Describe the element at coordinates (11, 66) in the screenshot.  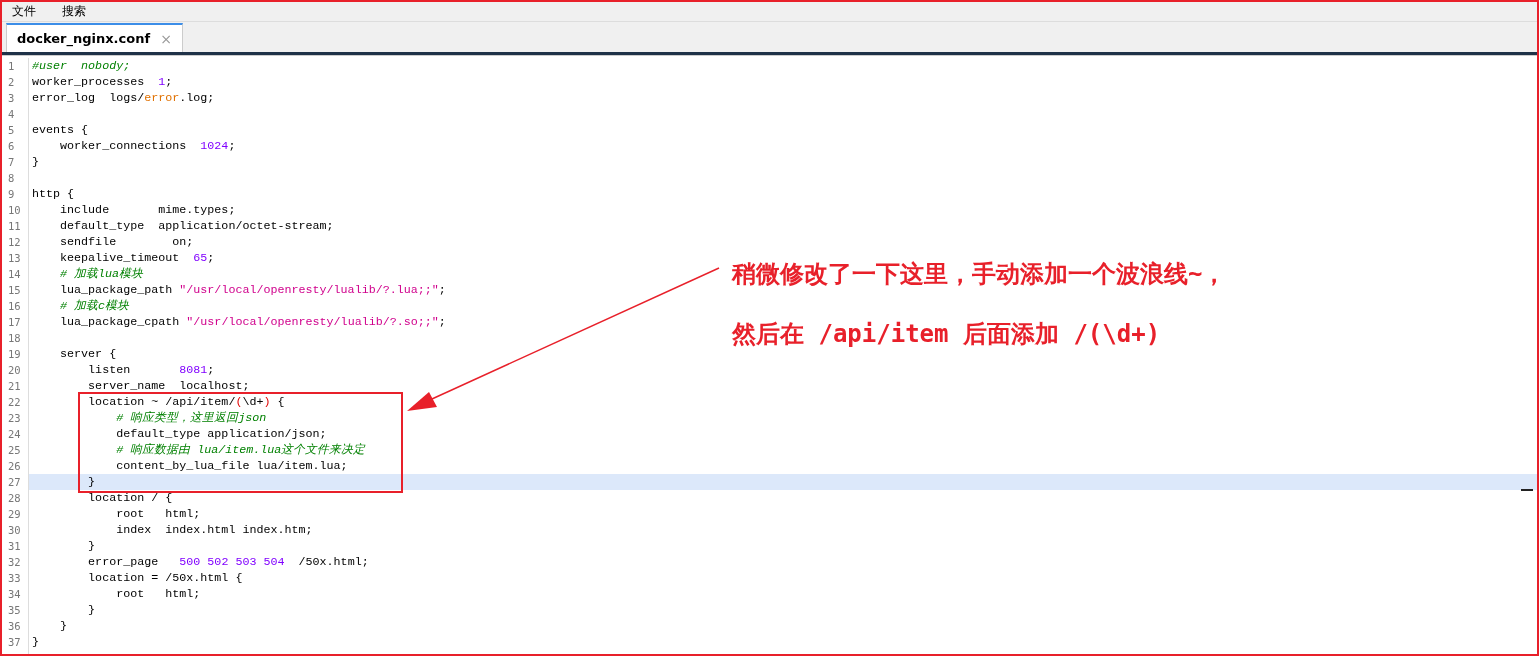
I see `line-number: 1` at that location.